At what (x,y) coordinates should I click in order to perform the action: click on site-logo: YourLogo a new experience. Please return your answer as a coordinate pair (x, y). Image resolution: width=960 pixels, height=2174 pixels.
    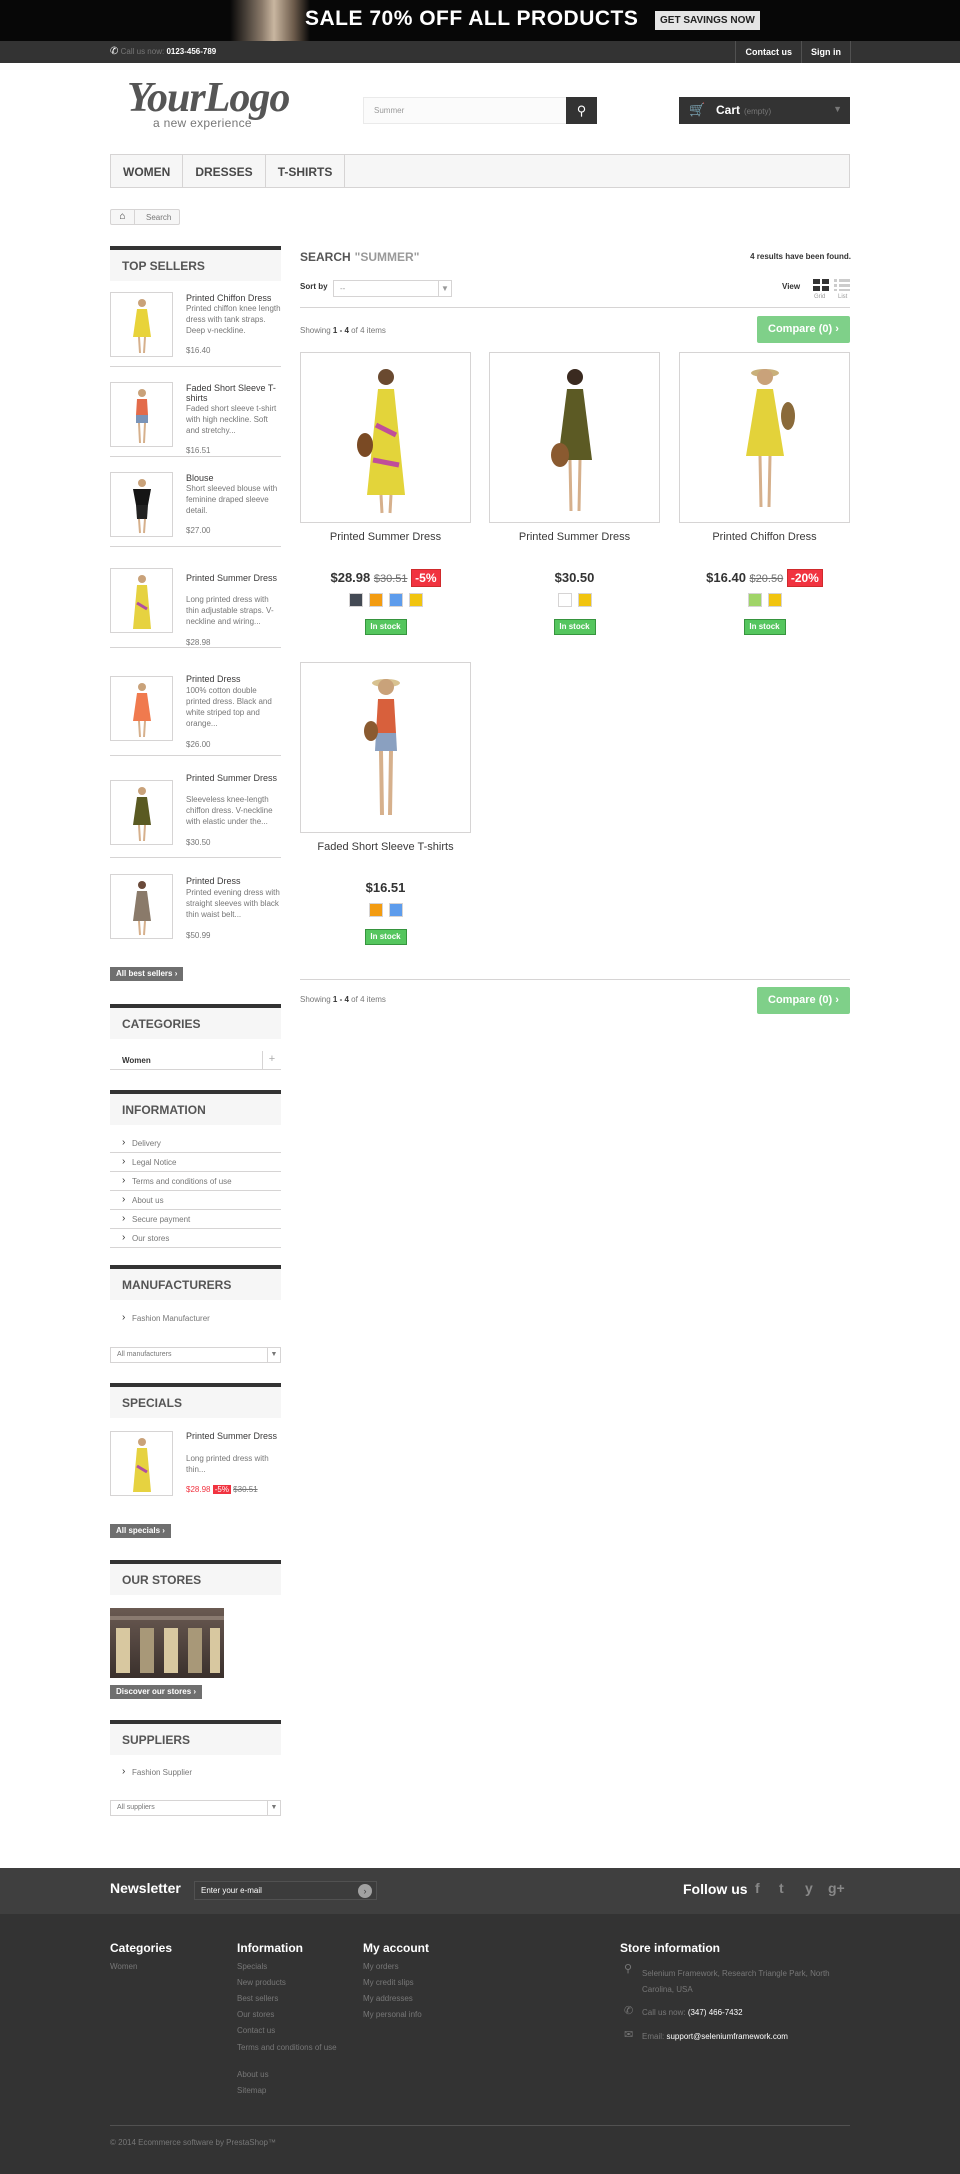
    Looking at the image, I should click on (217, 103).